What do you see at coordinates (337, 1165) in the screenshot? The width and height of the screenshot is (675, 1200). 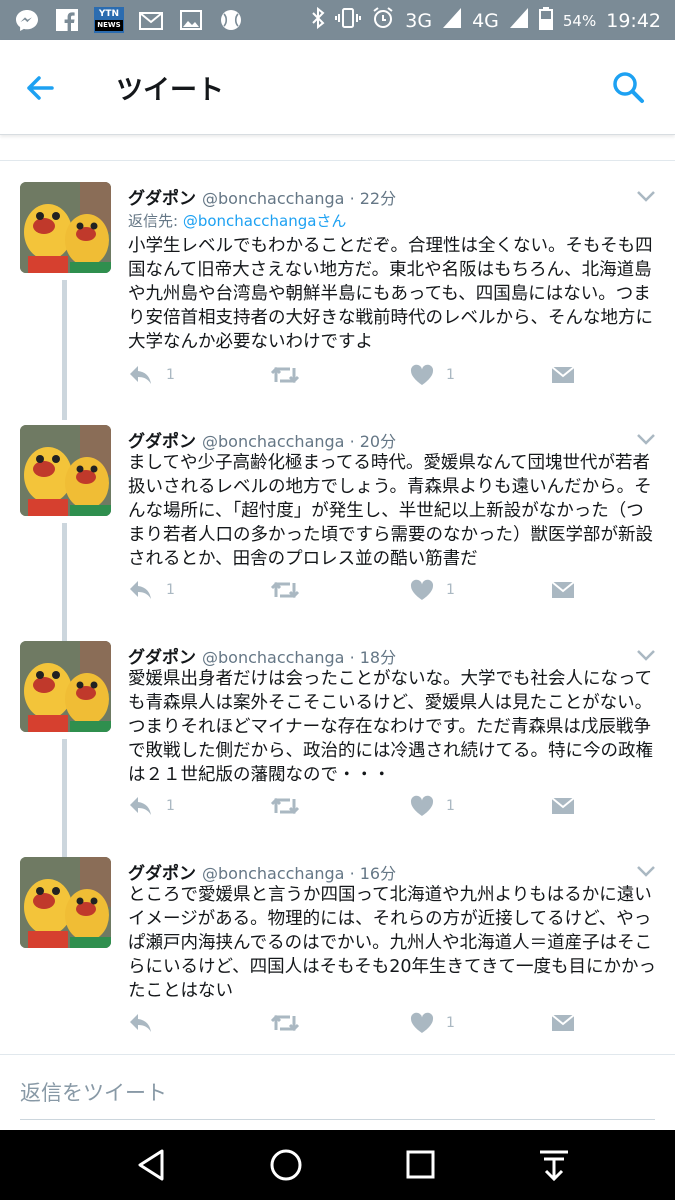 I see `navigation-bar` at bounding box center [337, 1165].